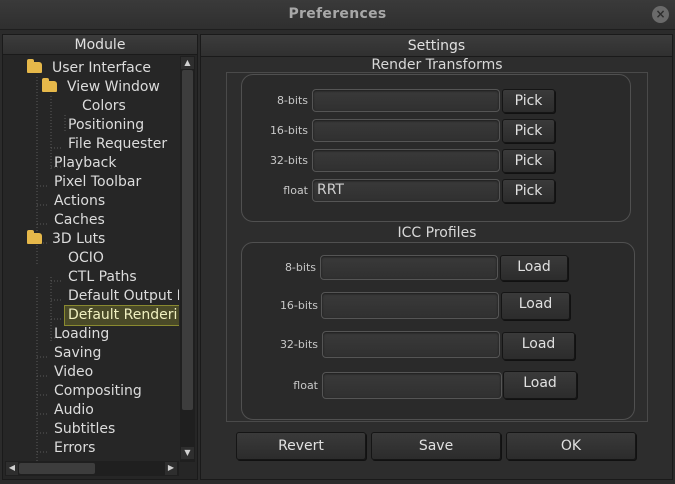 The image size is (675, 484). I want to click on rt-float-pick-button: Pick, so click(528, 191).